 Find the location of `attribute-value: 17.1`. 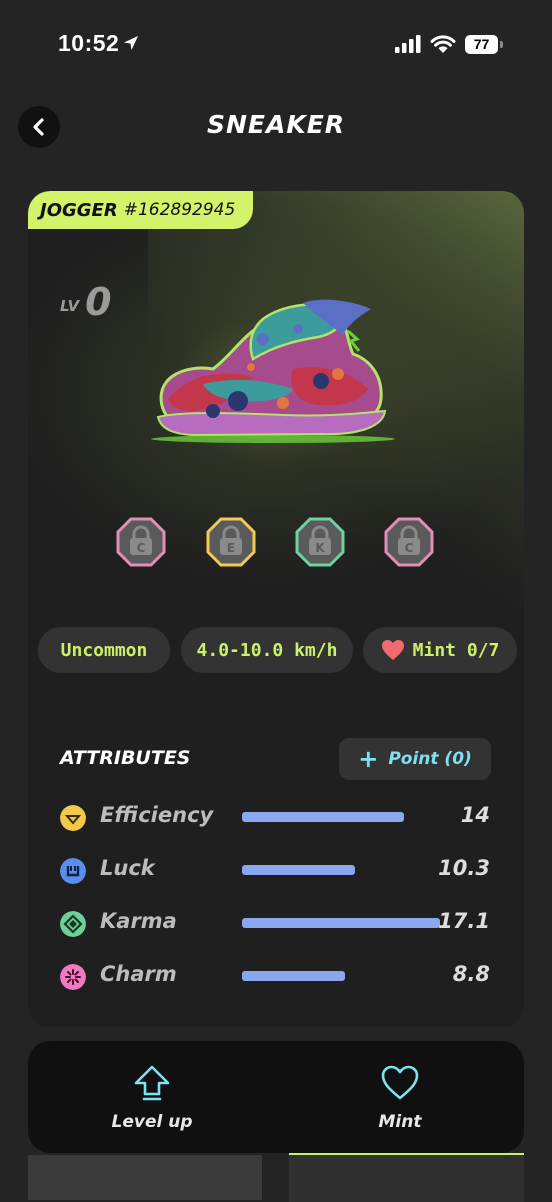

attribute-value: 17.1 is located at coordinates (464, 921).